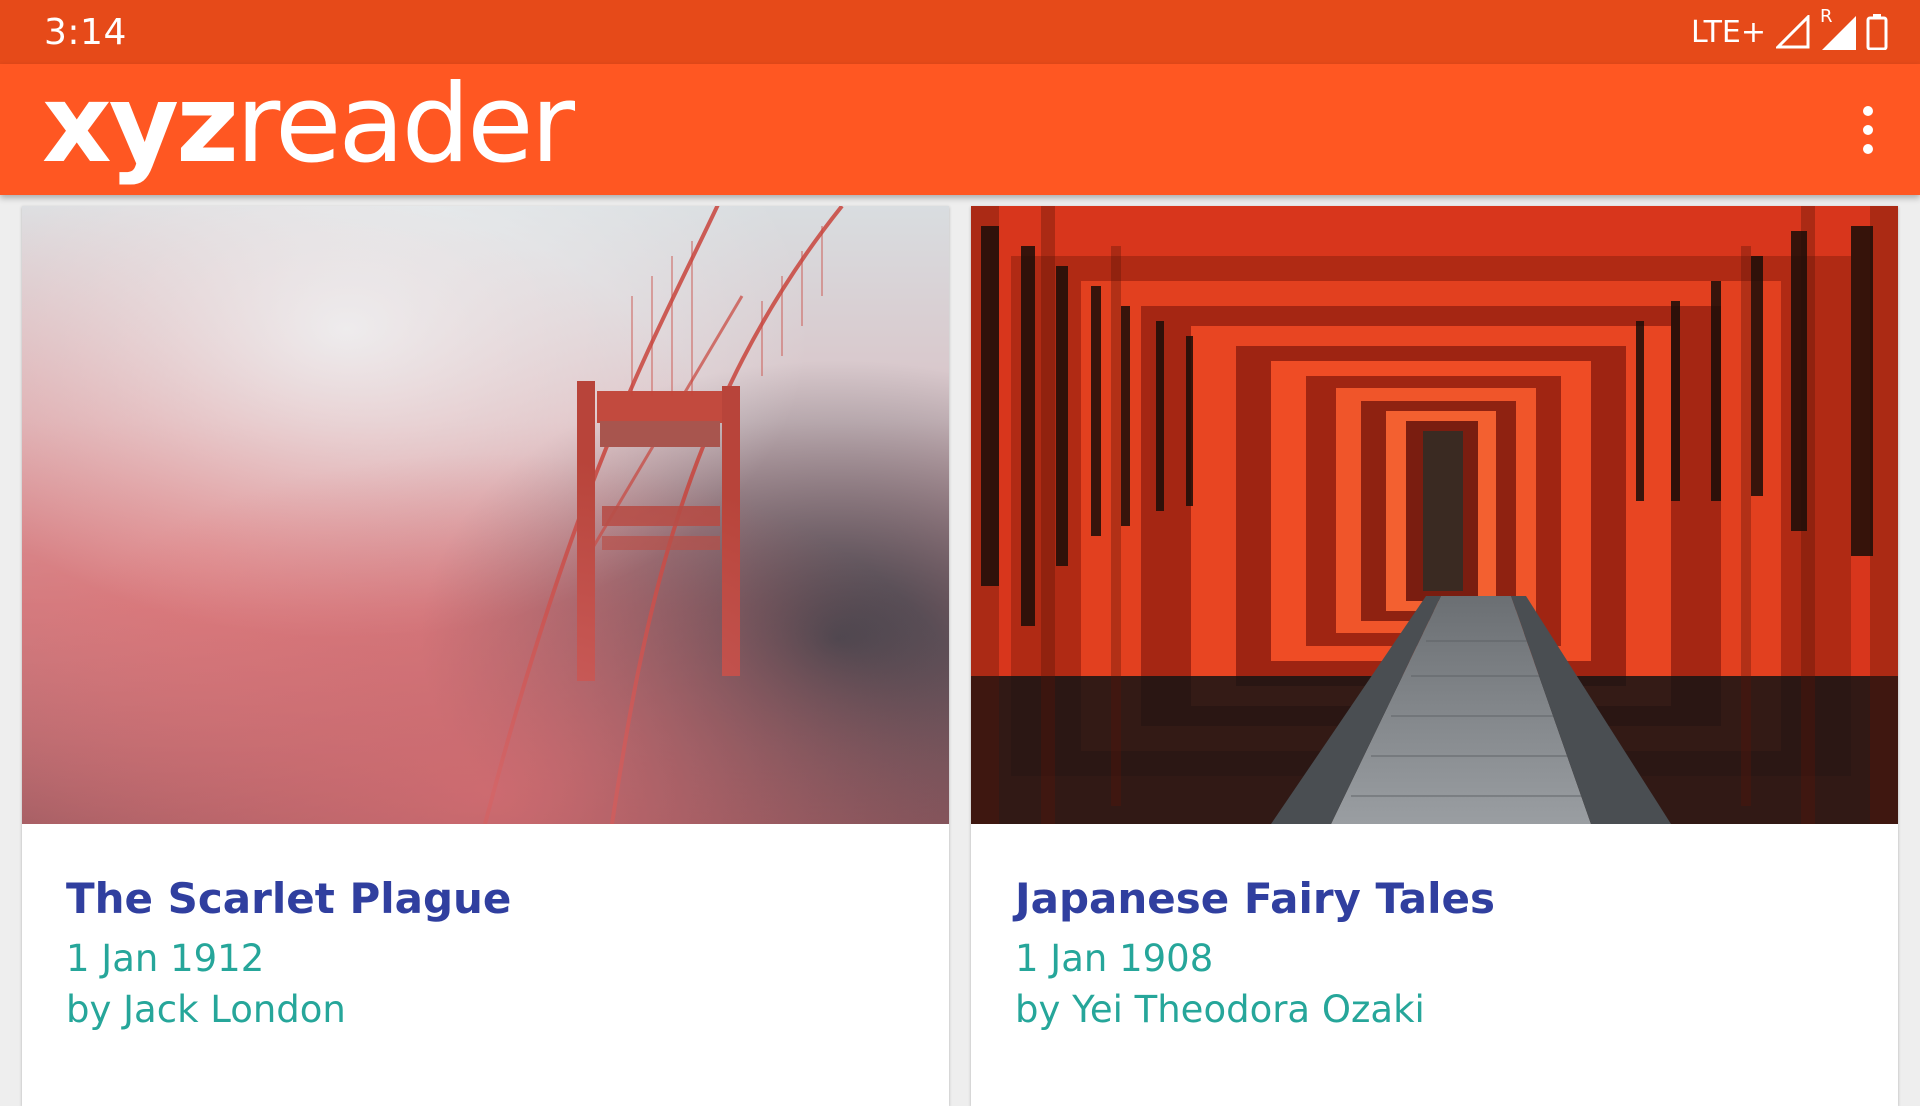  I want to click on signal-icon, so click(1793, 32).